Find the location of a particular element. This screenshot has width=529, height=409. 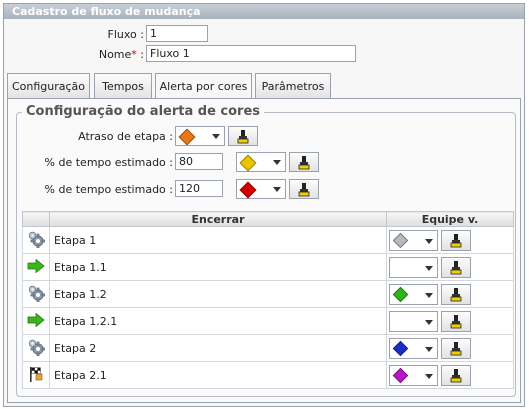

tab-tempos: Tempos is located at coordinates (123, 85).